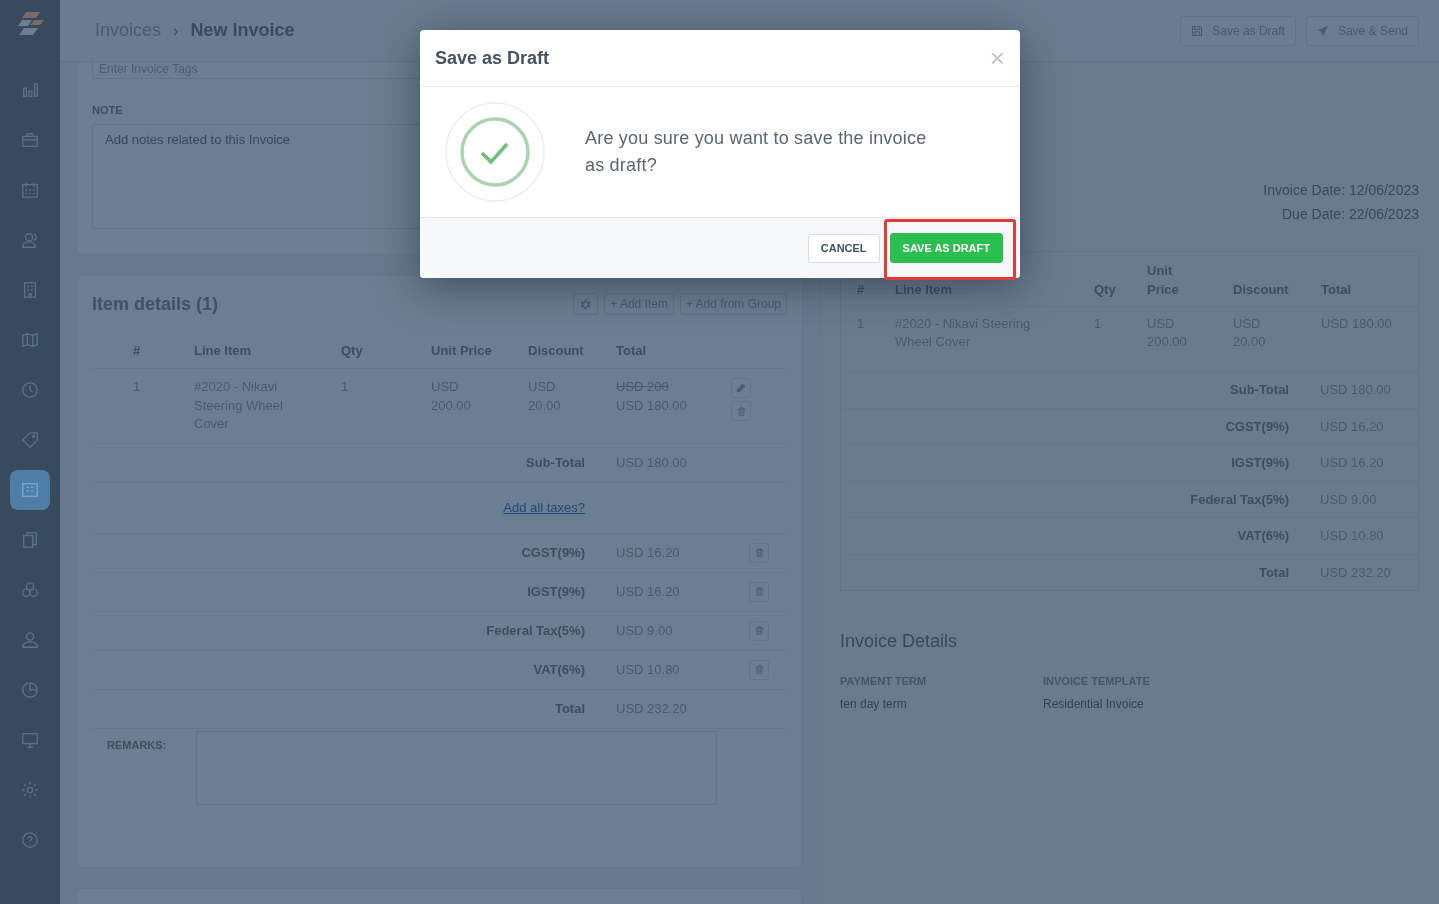 The image size is (1439, 904). Describe the element at coordinates (495, 152) in the screenshot. I see `checkmark-circle-icon` at that location.